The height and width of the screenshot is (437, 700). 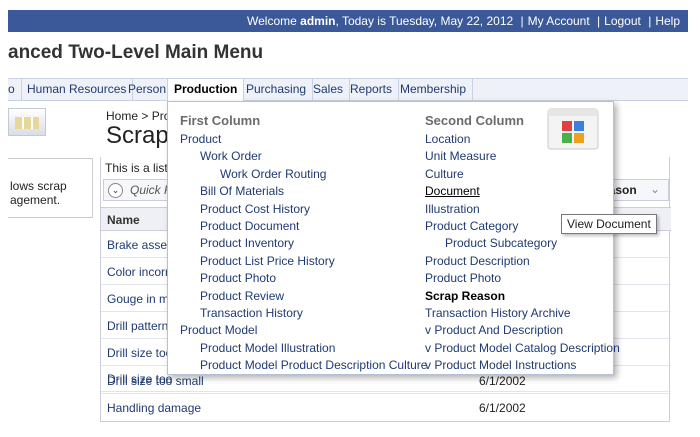 I want to click on menu-item-illustration: Illustration, so click(x=452, y=209).